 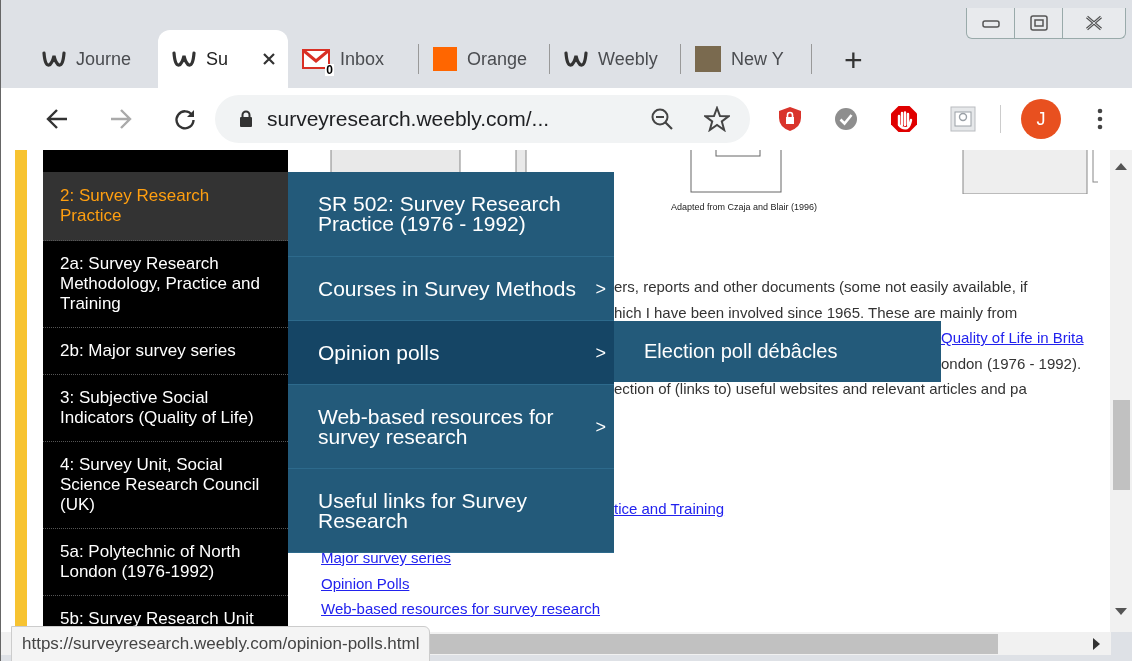 What do you see at coordinates (460, 608) in the screenshot?
I see `text-link: Web-based resources for survey research` at bounding box center [460, 608].